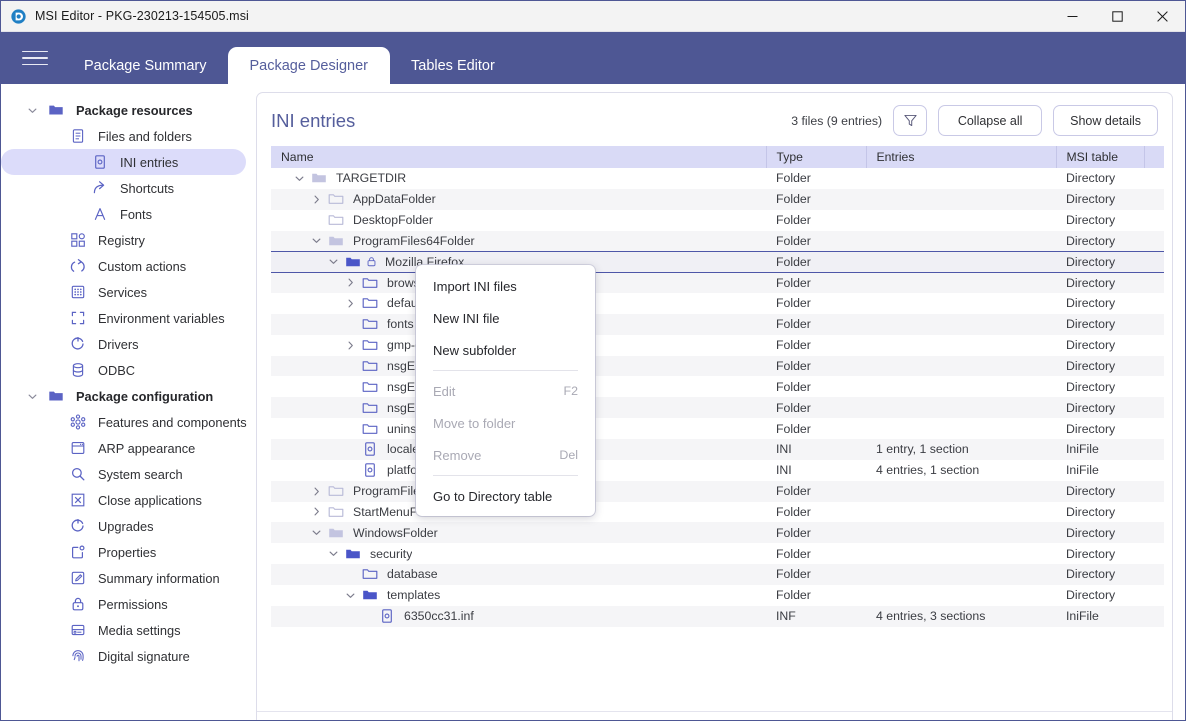 The height and width of the screenshot is (721, 1186). Describe the element at coordinates (717, 449) in the screenshot. I see `table-row: locale.ini INI 1 entry, 1 section IniFile` at that location.